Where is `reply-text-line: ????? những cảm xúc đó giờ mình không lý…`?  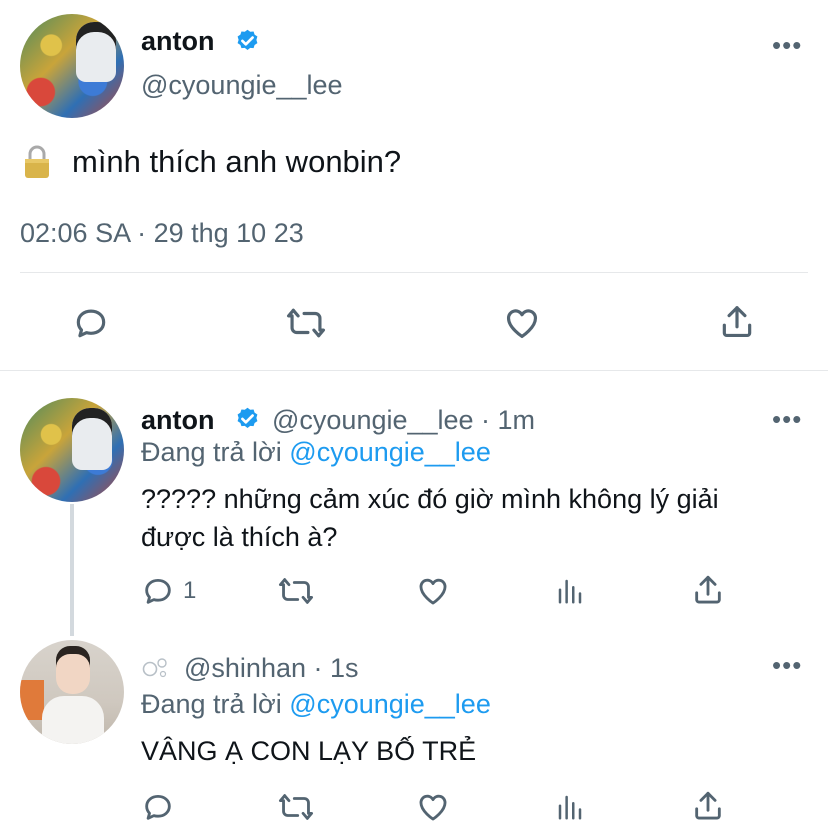
reply-text-line: ????? những cảm xúc đó giờ mình không lý… is located at coordinates (430, 499).